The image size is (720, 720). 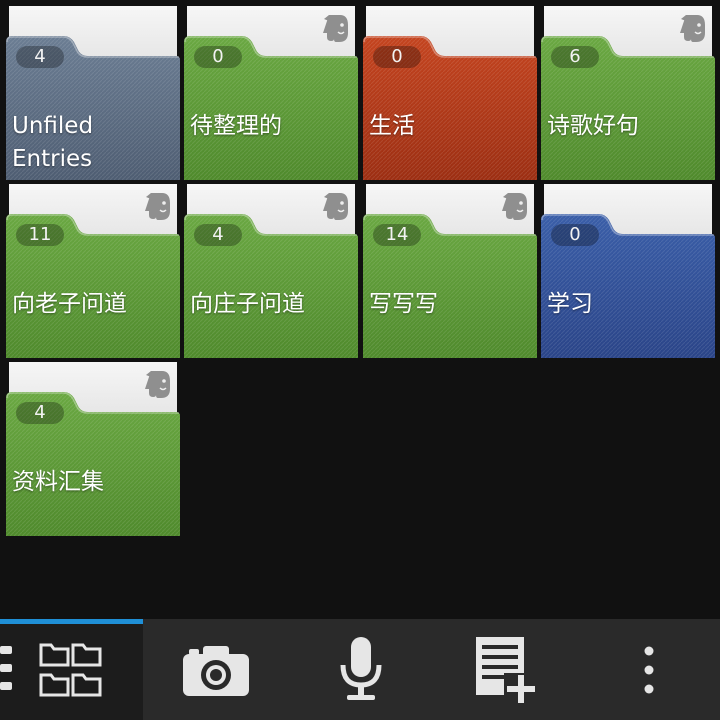 I want to click on bottom-action-bar, so click(x=360, y=669).